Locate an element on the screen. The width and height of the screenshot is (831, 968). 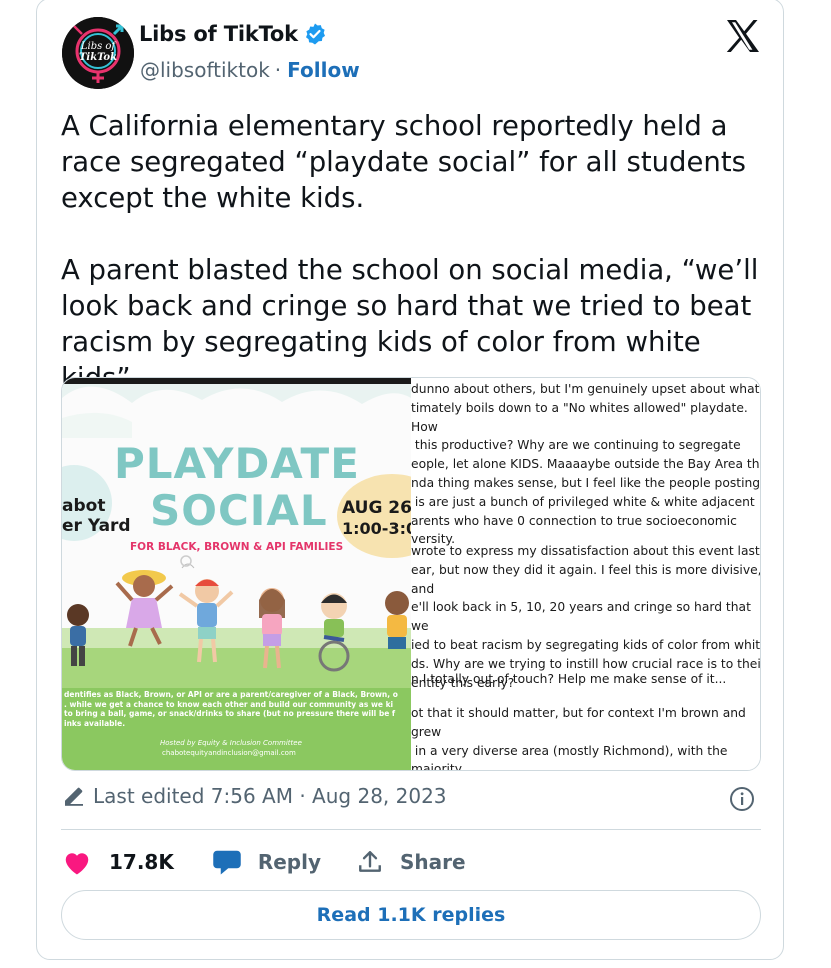
reply-label: Reply is located at coordinates (289, 862).